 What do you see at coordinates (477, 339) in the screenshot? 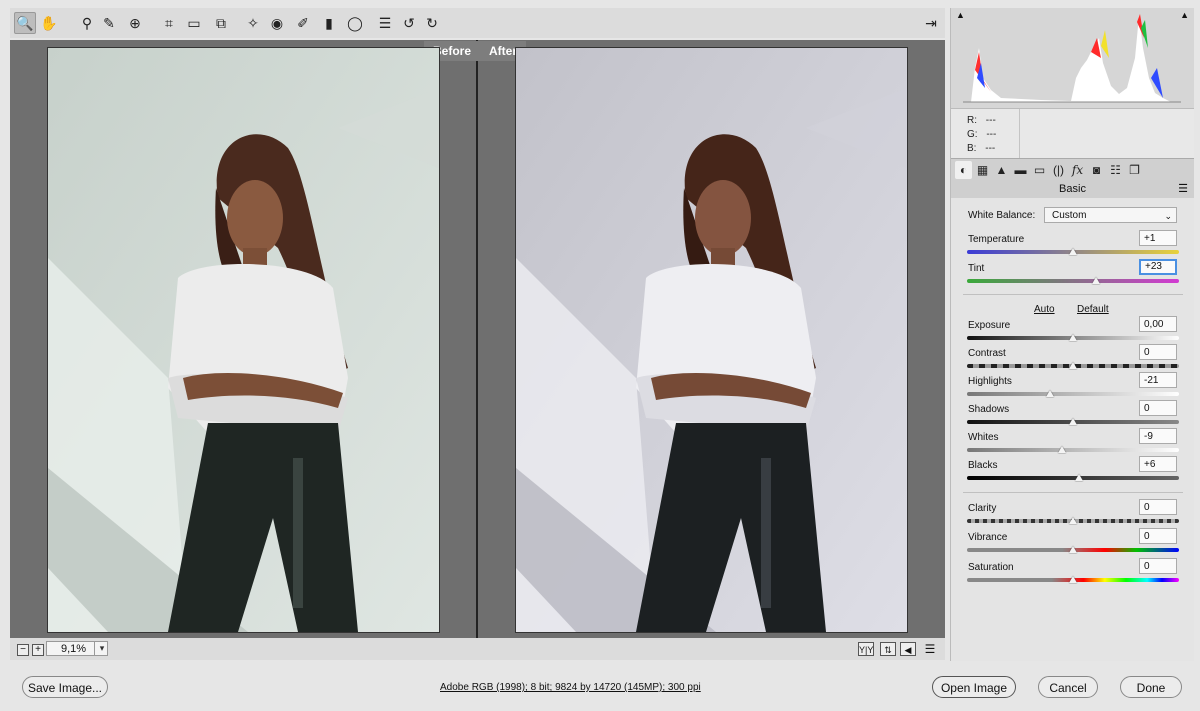
I see `before-after-divider` at bounding box center [477, 339].